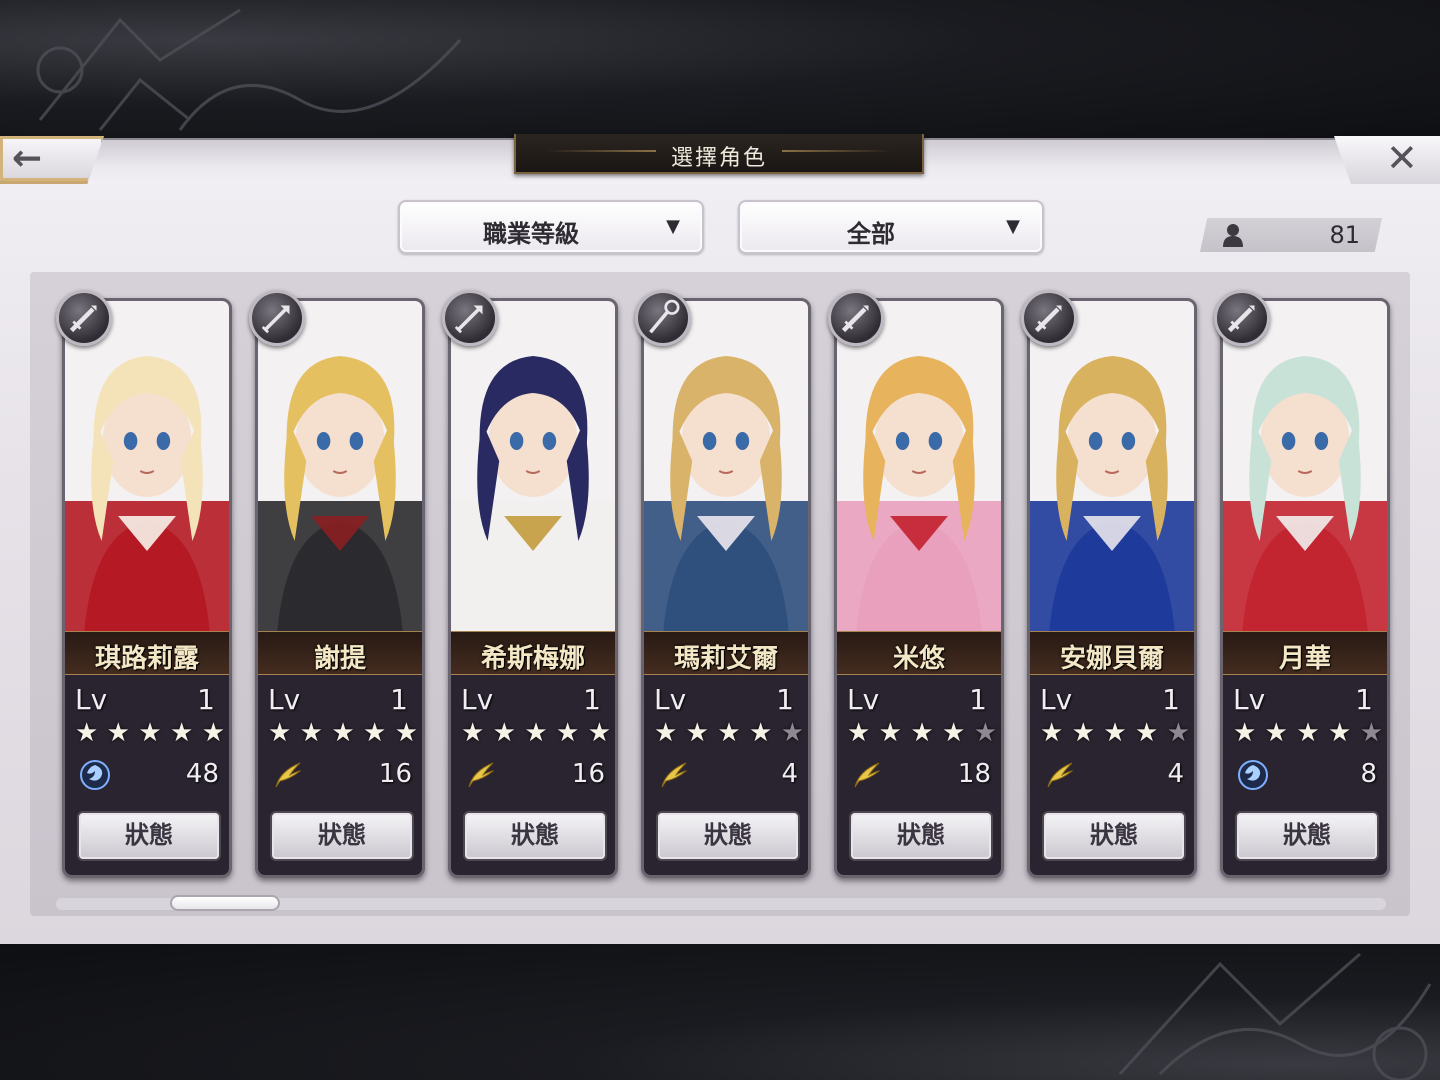 This screenshot has width=1440, height=1080. I want to click on close-button: ✕, so click(1387, 160).